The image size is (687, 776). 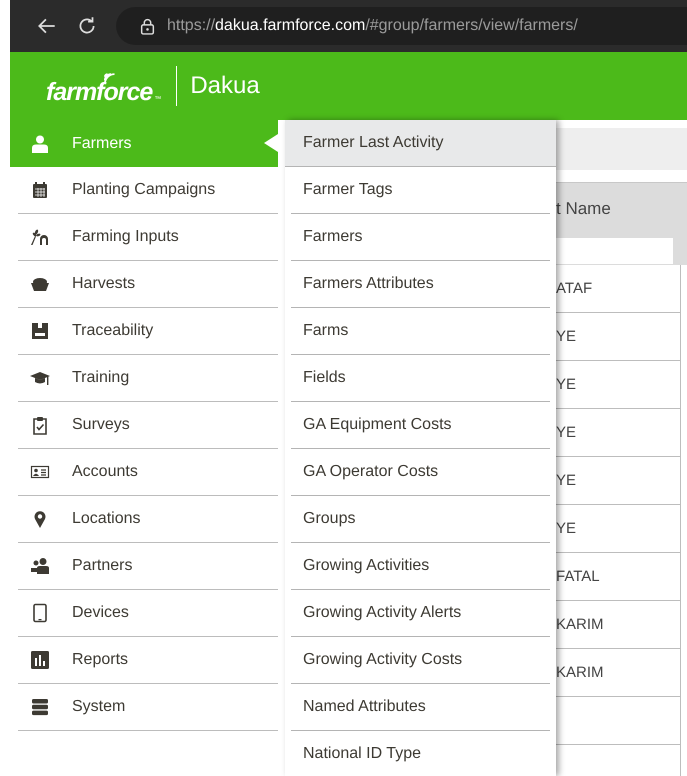 What do you see at coordinates (148, 707) in the screenshot?
I see `sidebar-item: System` at bounding box center [148, 707].